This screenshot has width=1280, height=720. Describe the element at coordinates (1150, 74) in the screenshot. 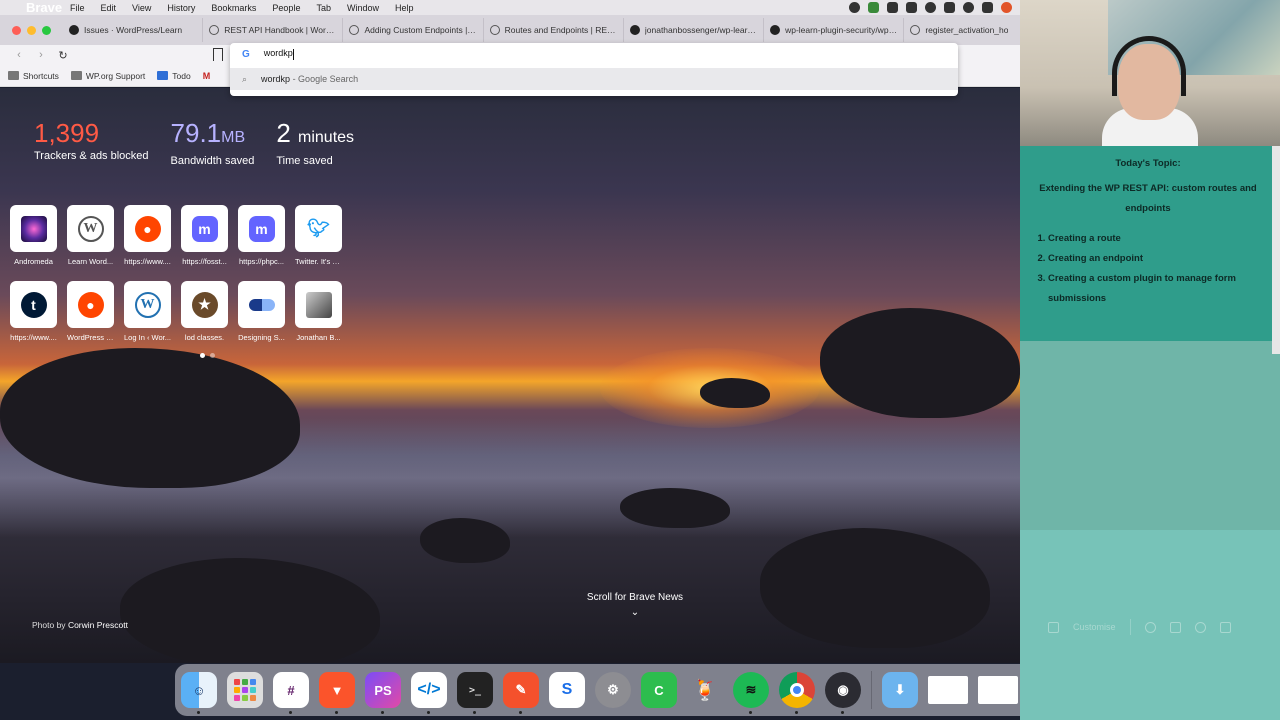

I see `webcam-feed` at that location.